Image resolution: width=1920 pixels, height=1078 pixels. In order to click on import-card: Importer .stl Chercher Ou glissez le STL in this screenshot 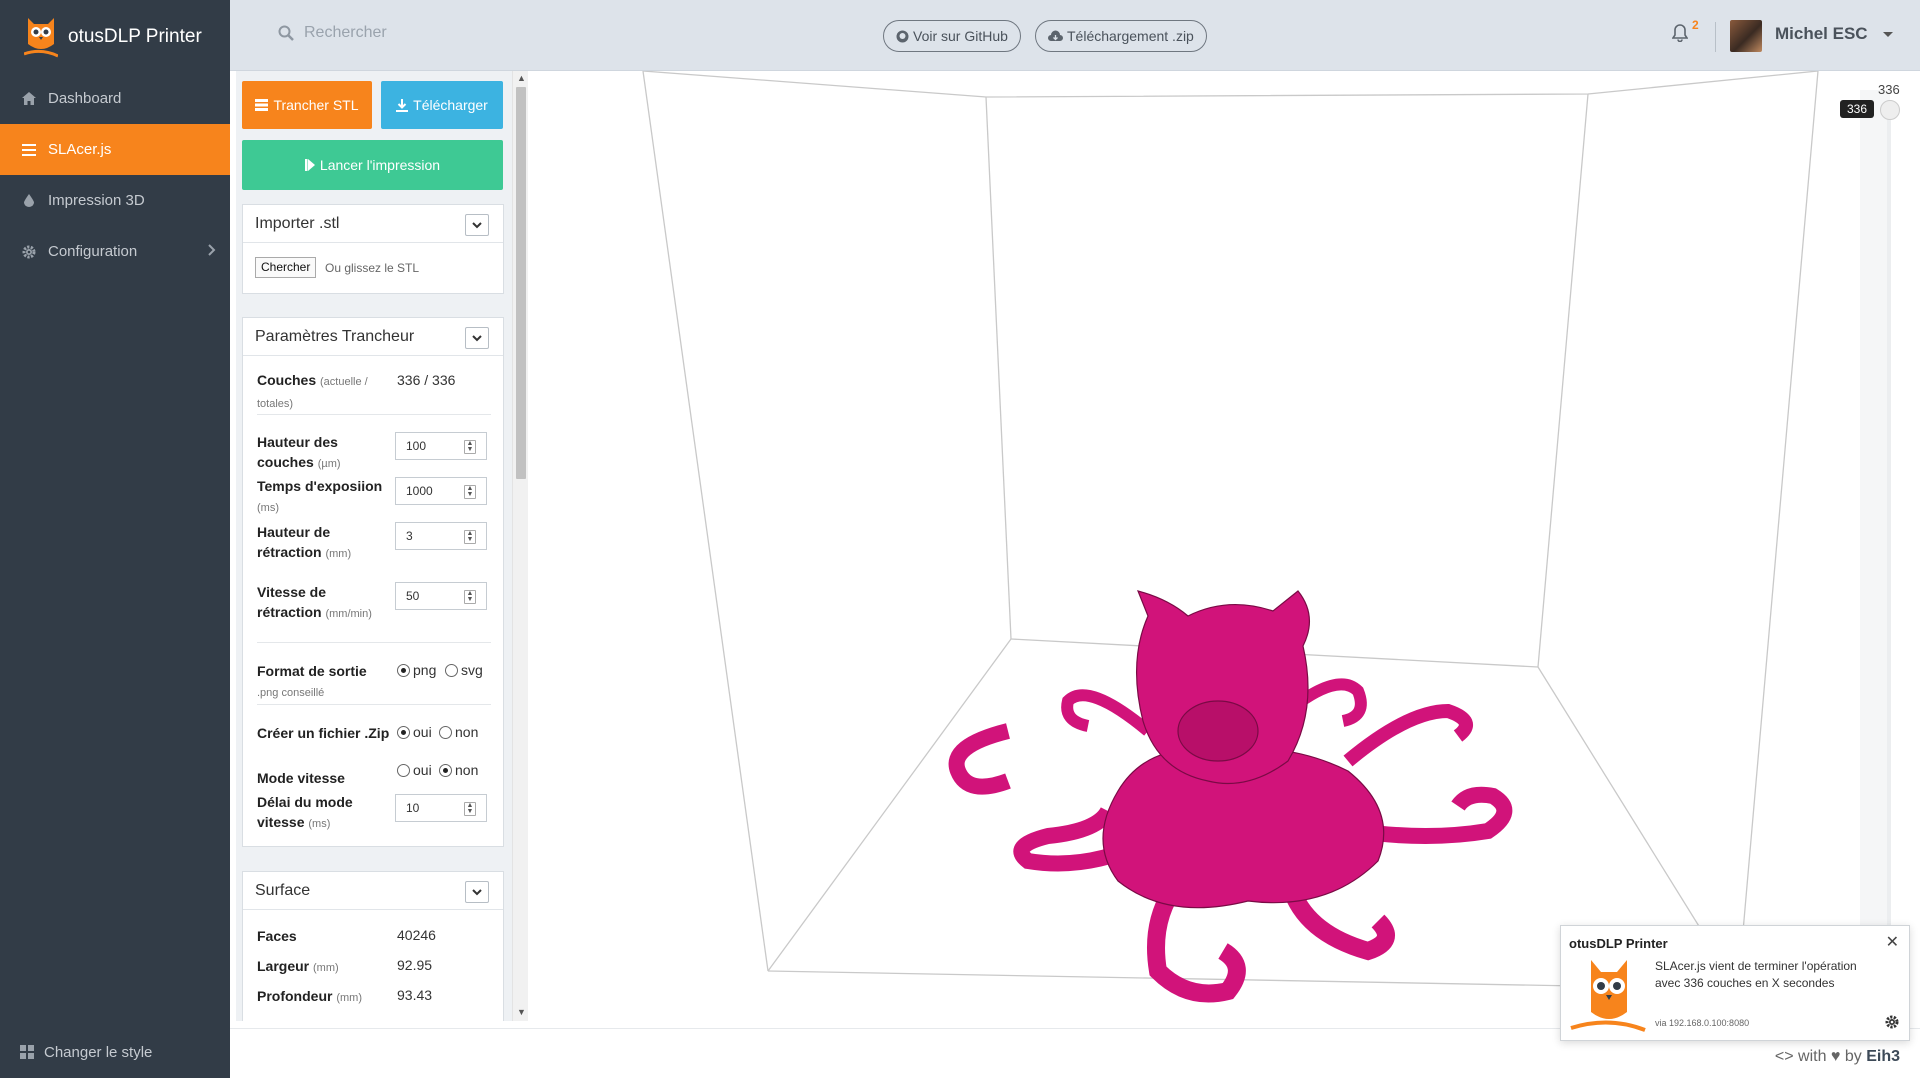, I will do `click(373, 249)`.